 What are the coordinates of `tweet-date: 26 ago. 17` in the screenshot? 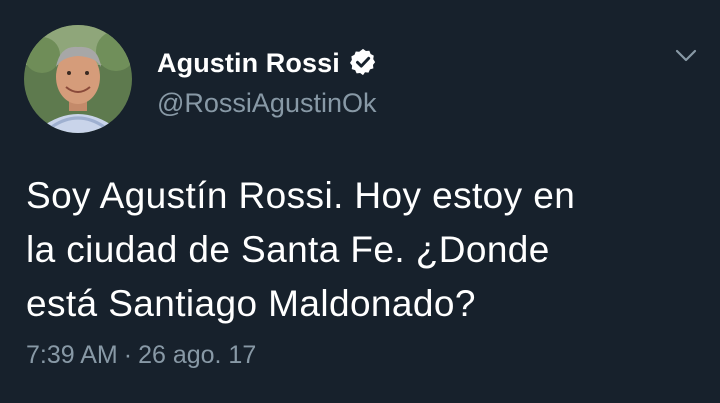 It's located at (197, 355).